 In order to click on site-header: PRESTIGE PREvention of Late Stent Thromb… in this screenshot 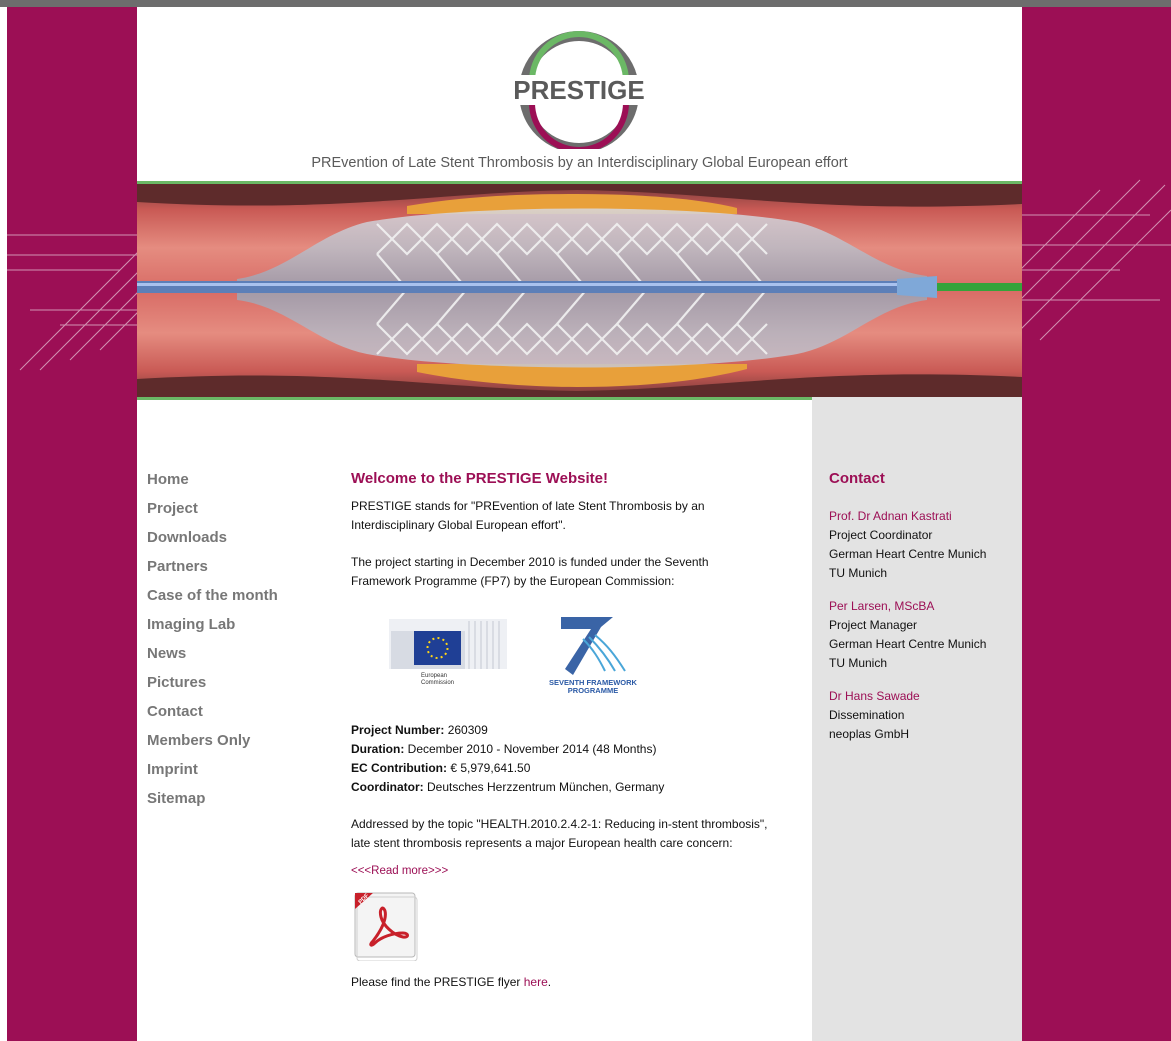, I will do `click(579, 95)`.